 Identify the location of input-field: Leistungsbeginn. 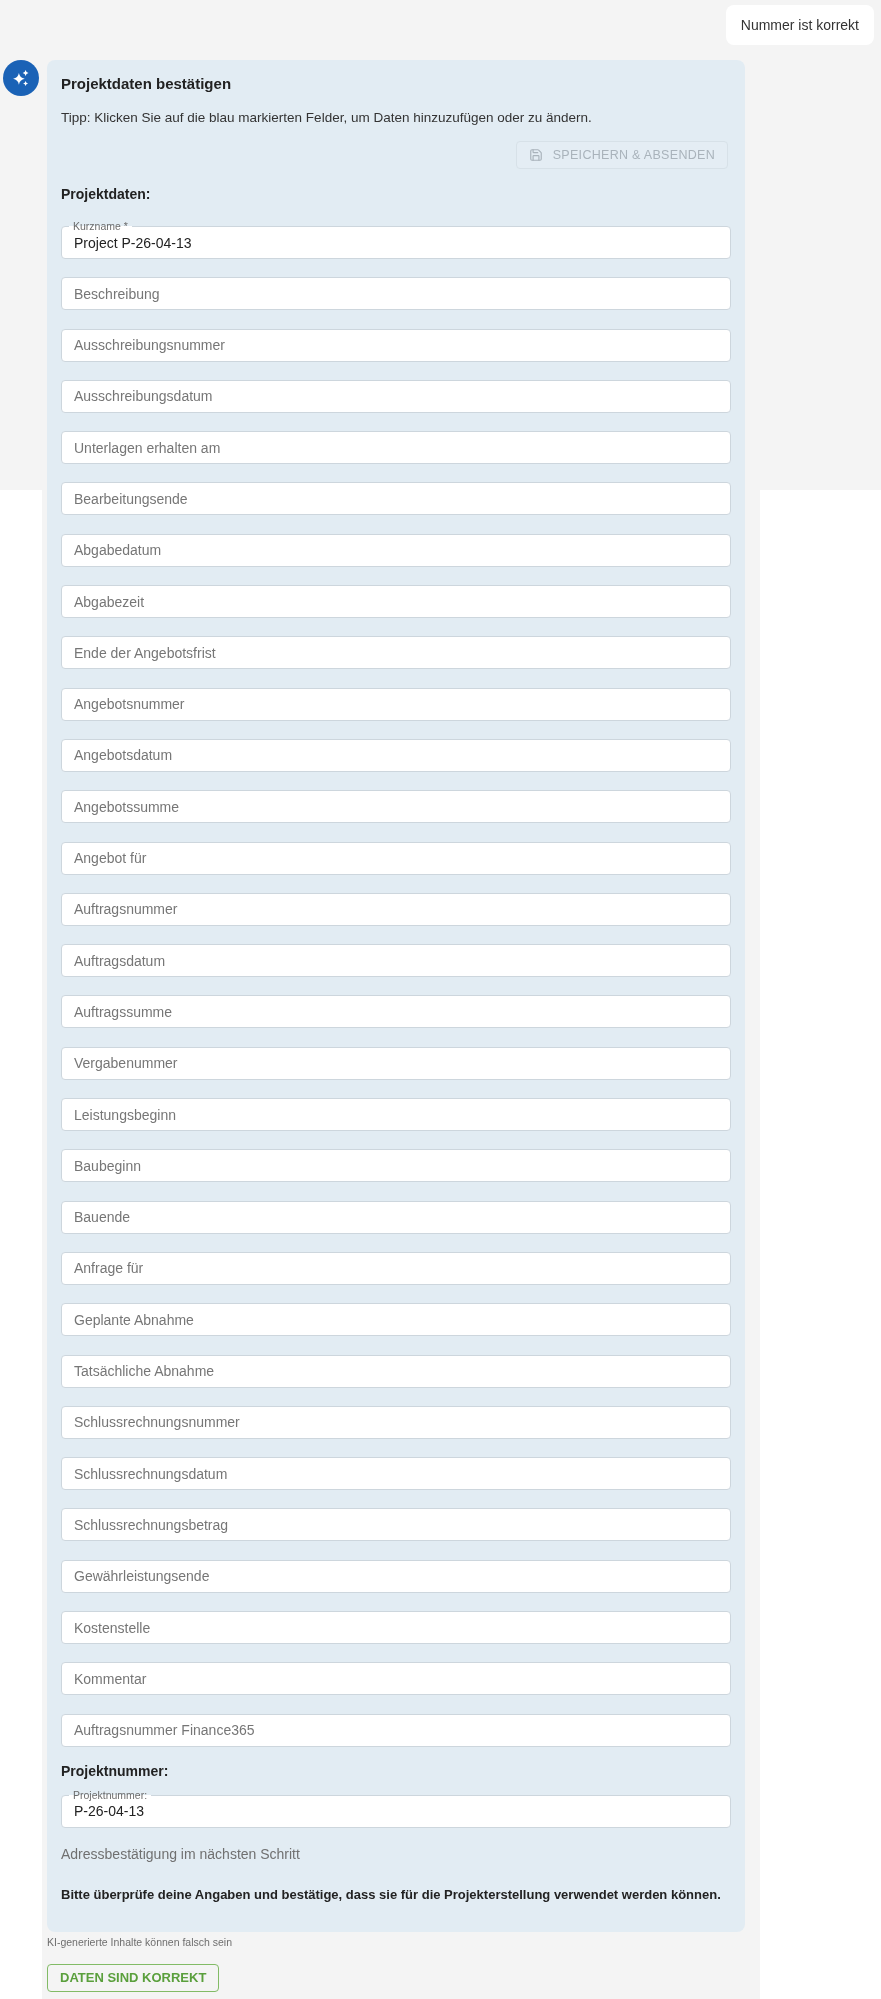
(396, 1115).